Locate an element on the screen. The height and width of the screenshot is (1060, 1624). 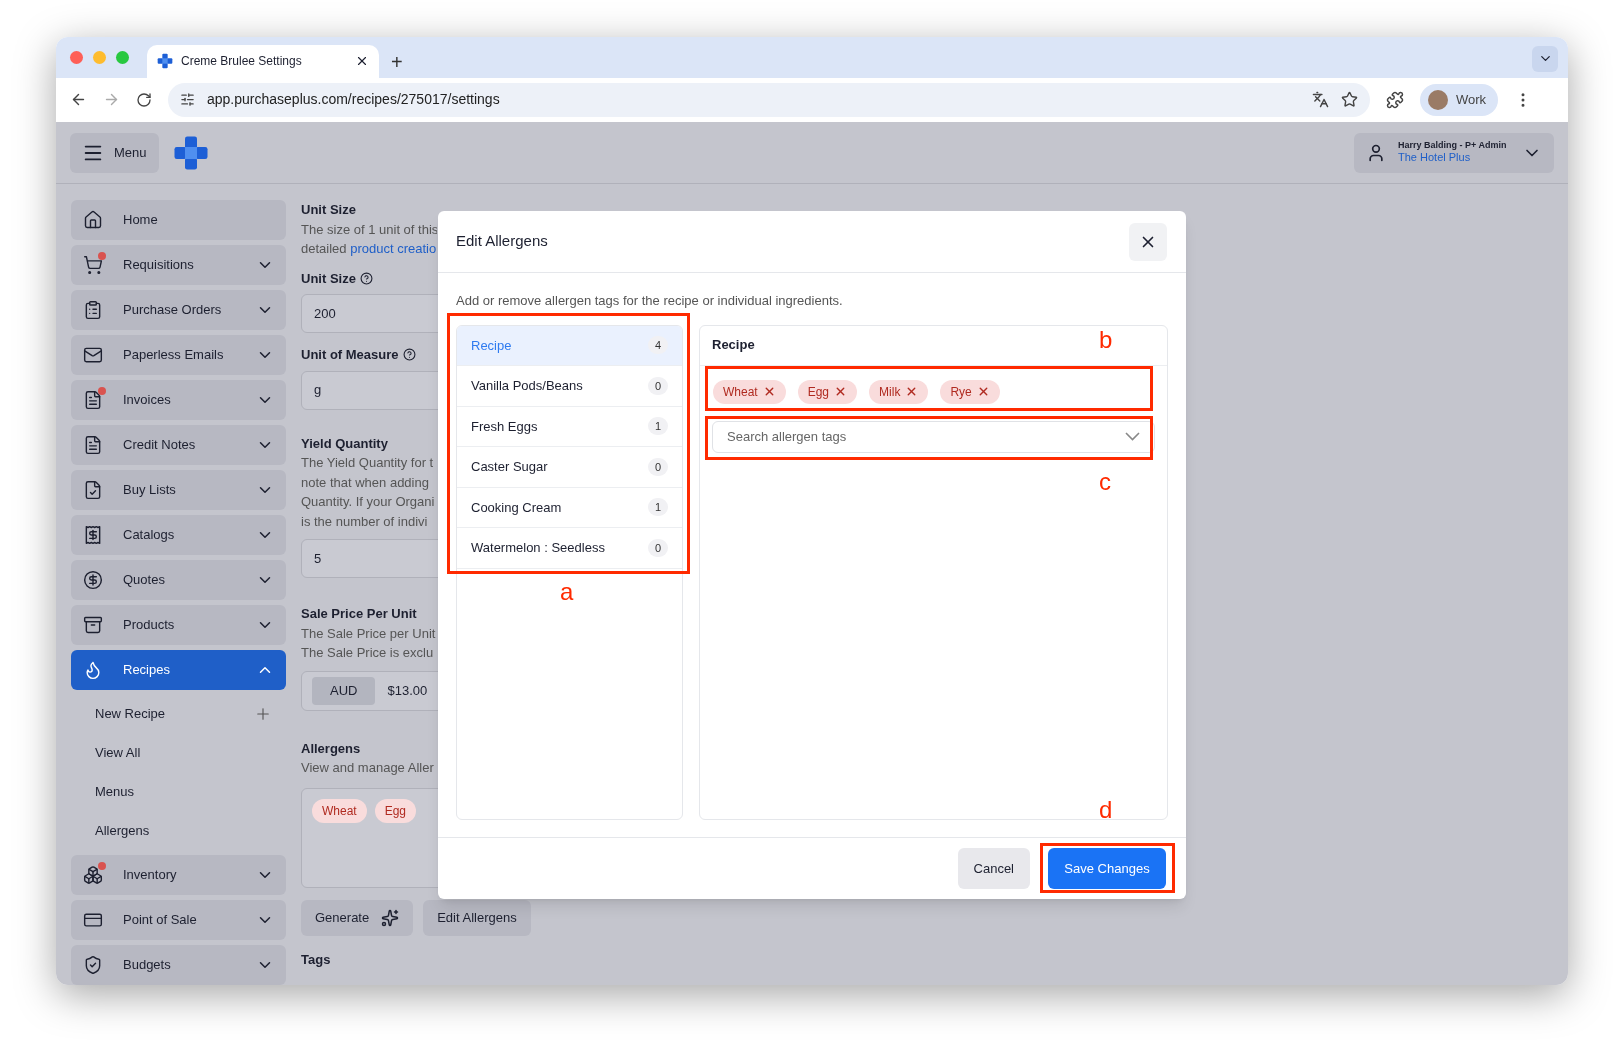
stack-icon is located at coordinates (93, 625).